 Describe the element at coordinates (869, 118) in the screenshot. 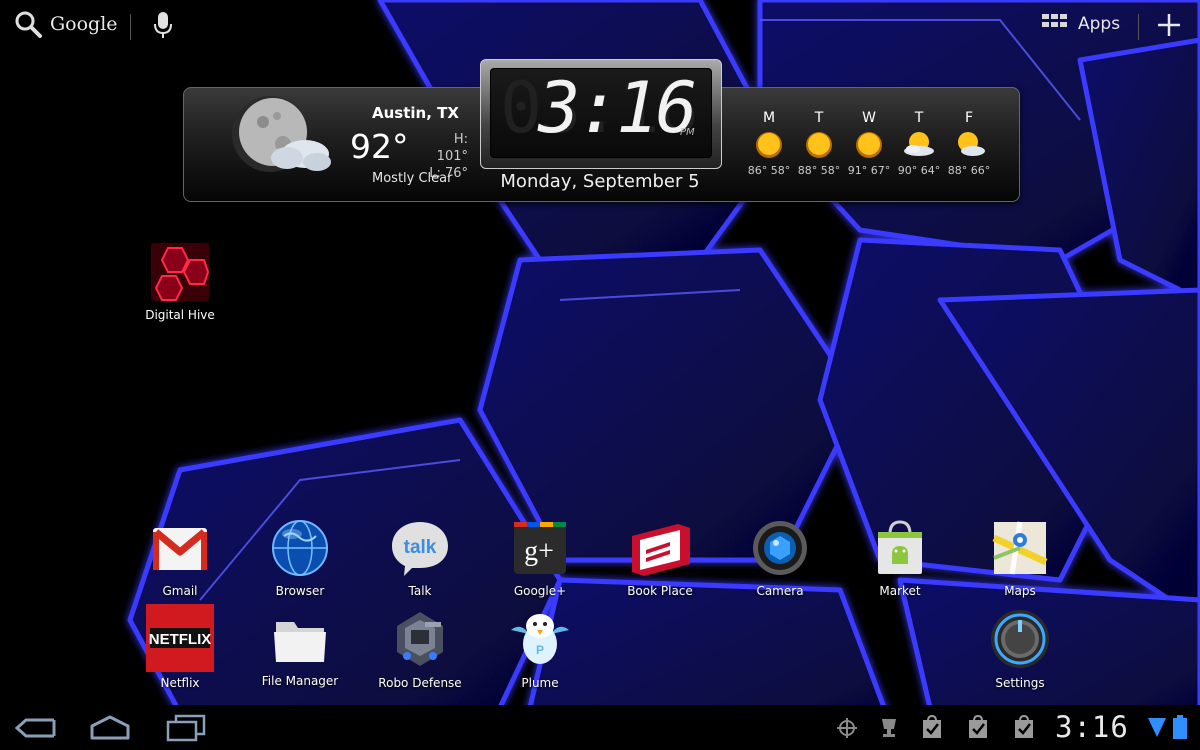

I see `forecast-day-label: W` at that location.